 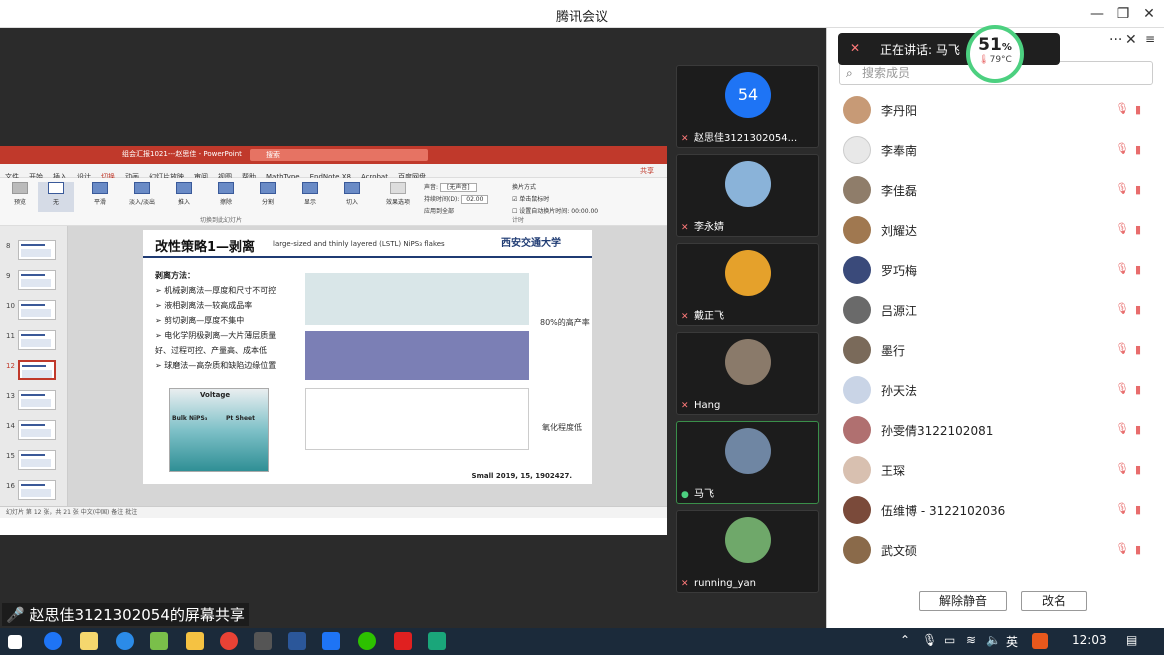 What do you see at coordinates (998, 190) in the screenshot?
I see `member-row: 李佳磊 🎙 ▮` at bounding box center [998, 190].